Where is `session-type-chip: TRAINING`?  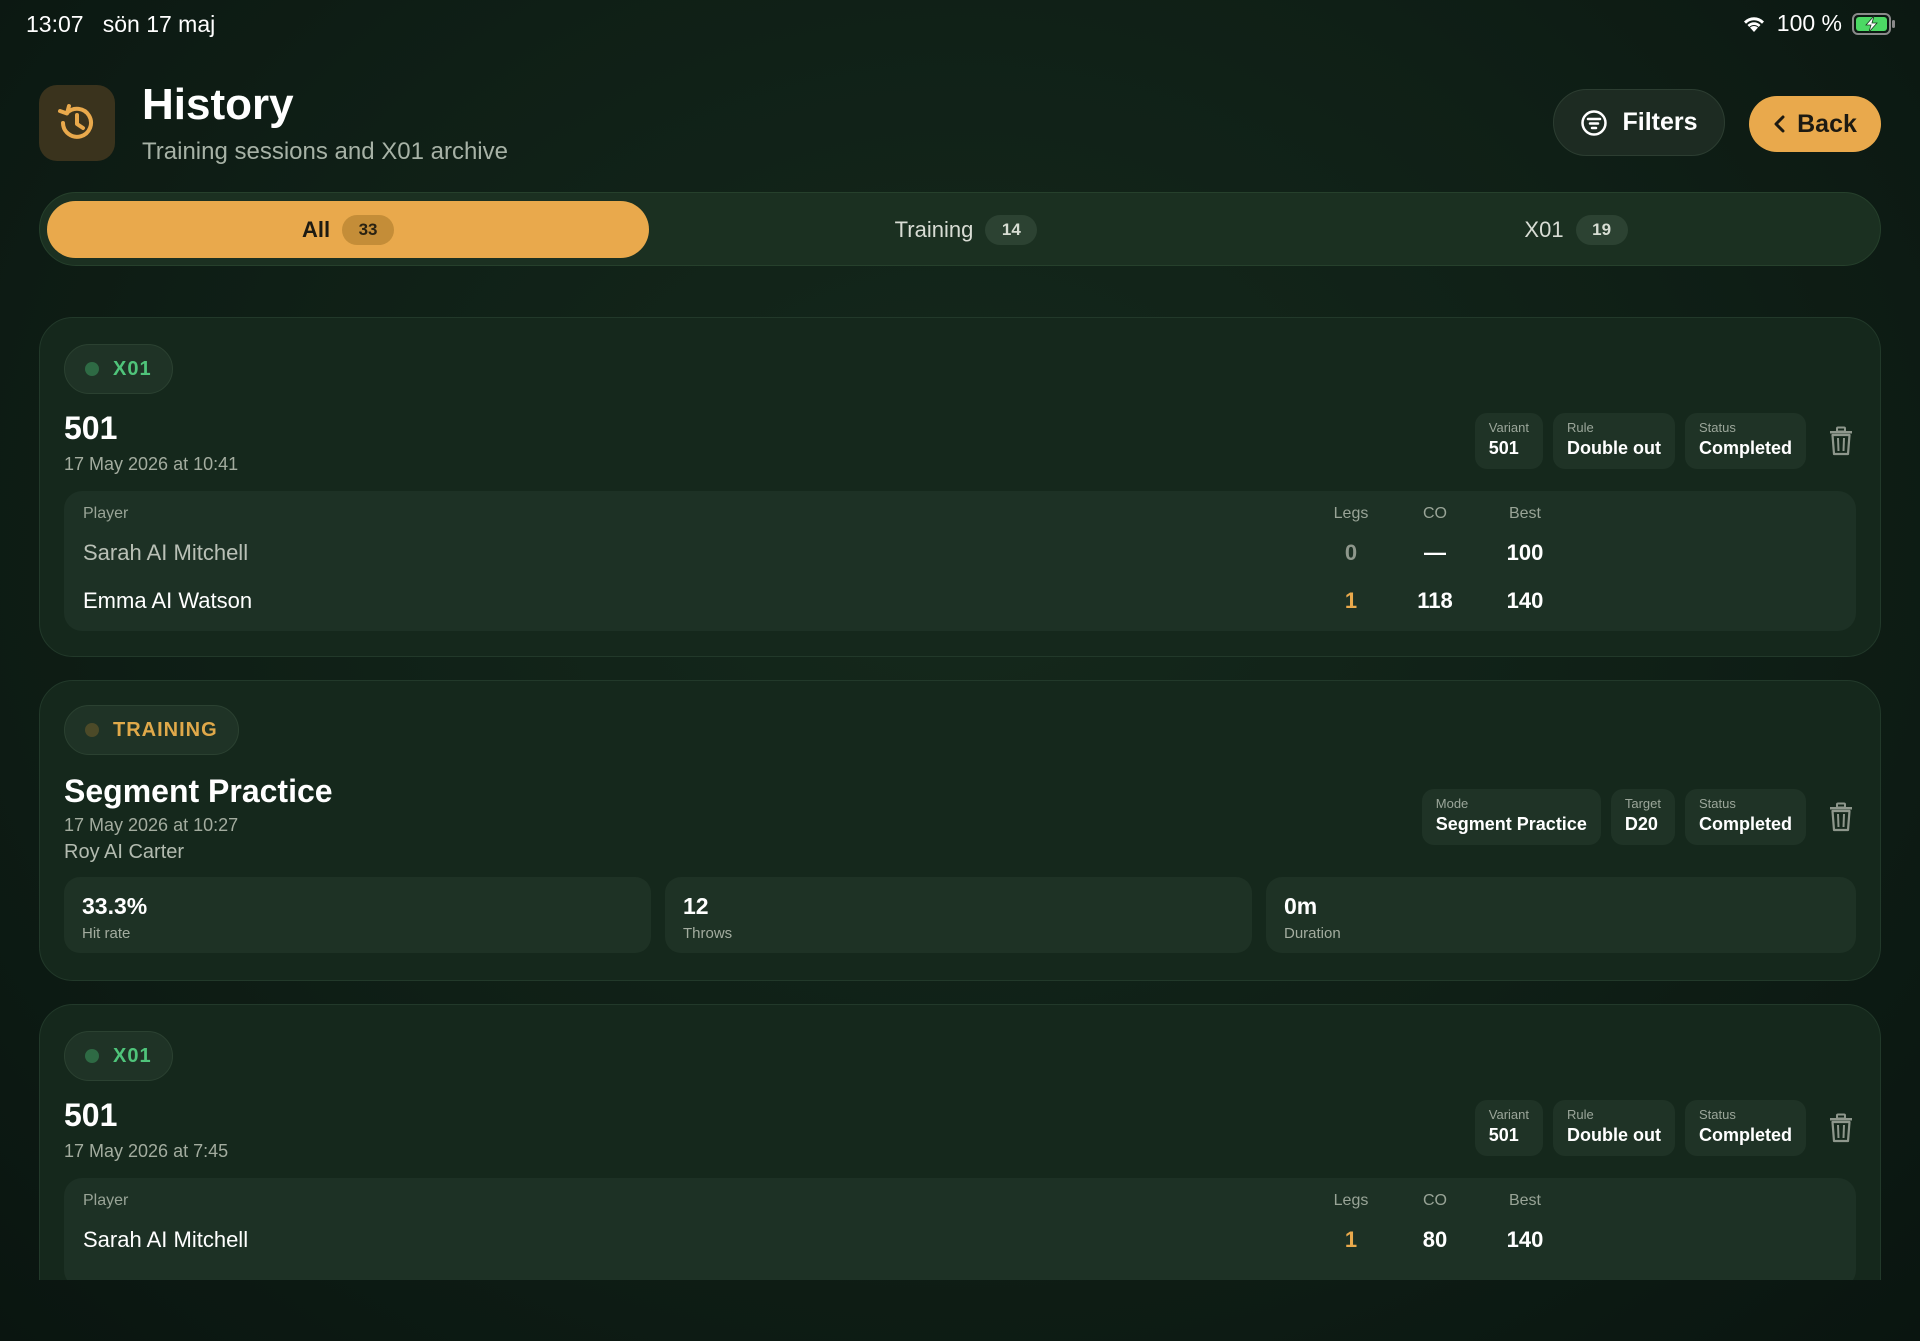
session-type-chip: TRAINING is located at coordinates (151, 730).